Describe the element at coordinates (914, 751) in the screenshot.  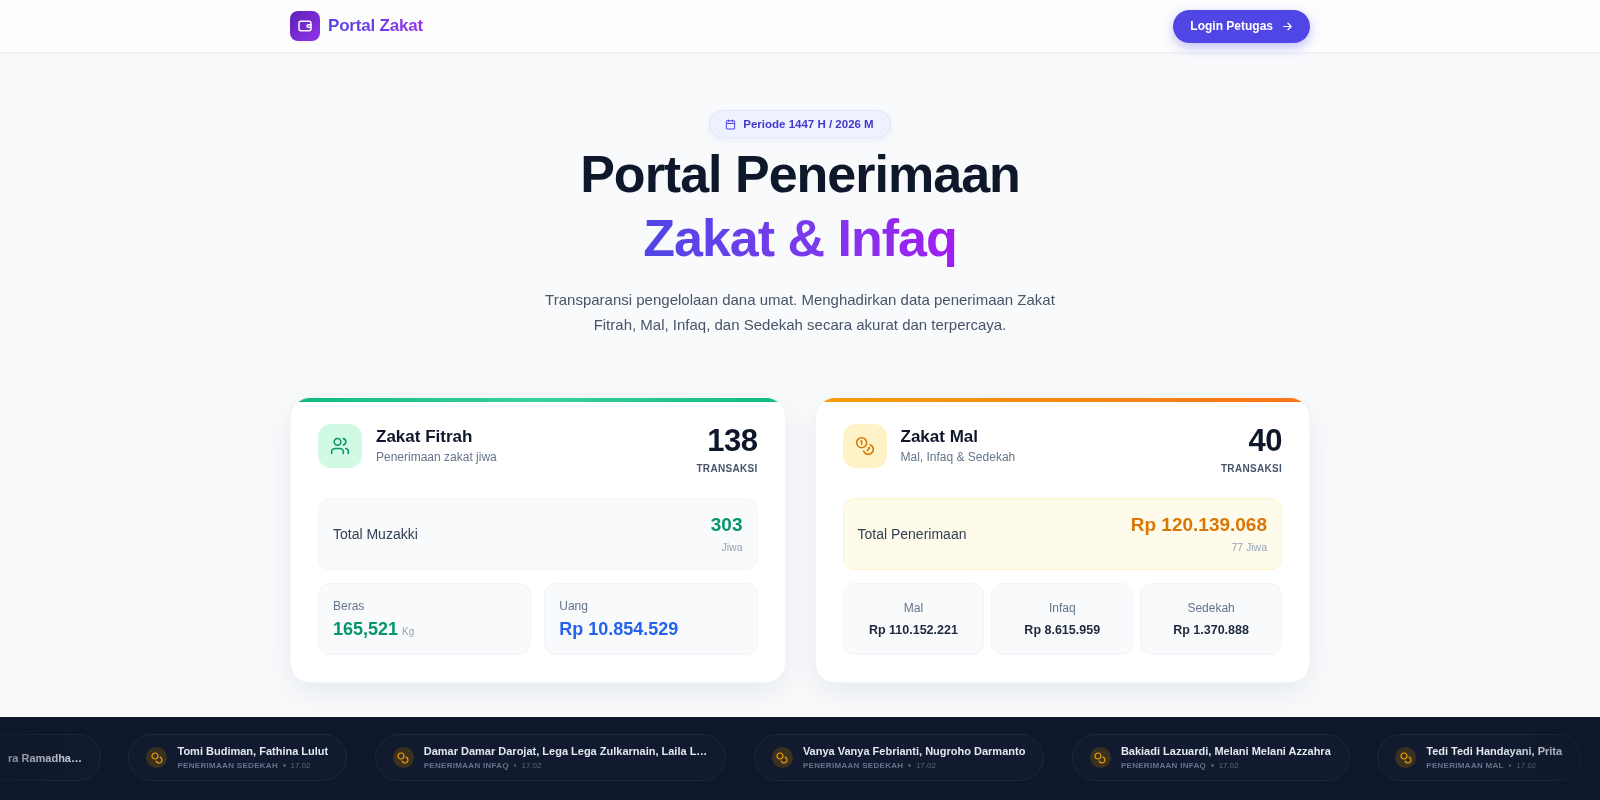
I see `donor-names: Vanya Vanya Febrianti, Nugroho Darmanto` at that location.